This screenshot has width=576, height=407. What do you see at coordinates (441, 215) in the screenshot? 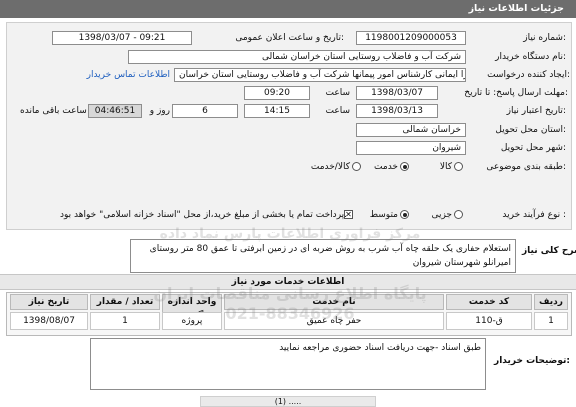
I see `process-minor-label: جزیی` at bounding box center [441, 215].